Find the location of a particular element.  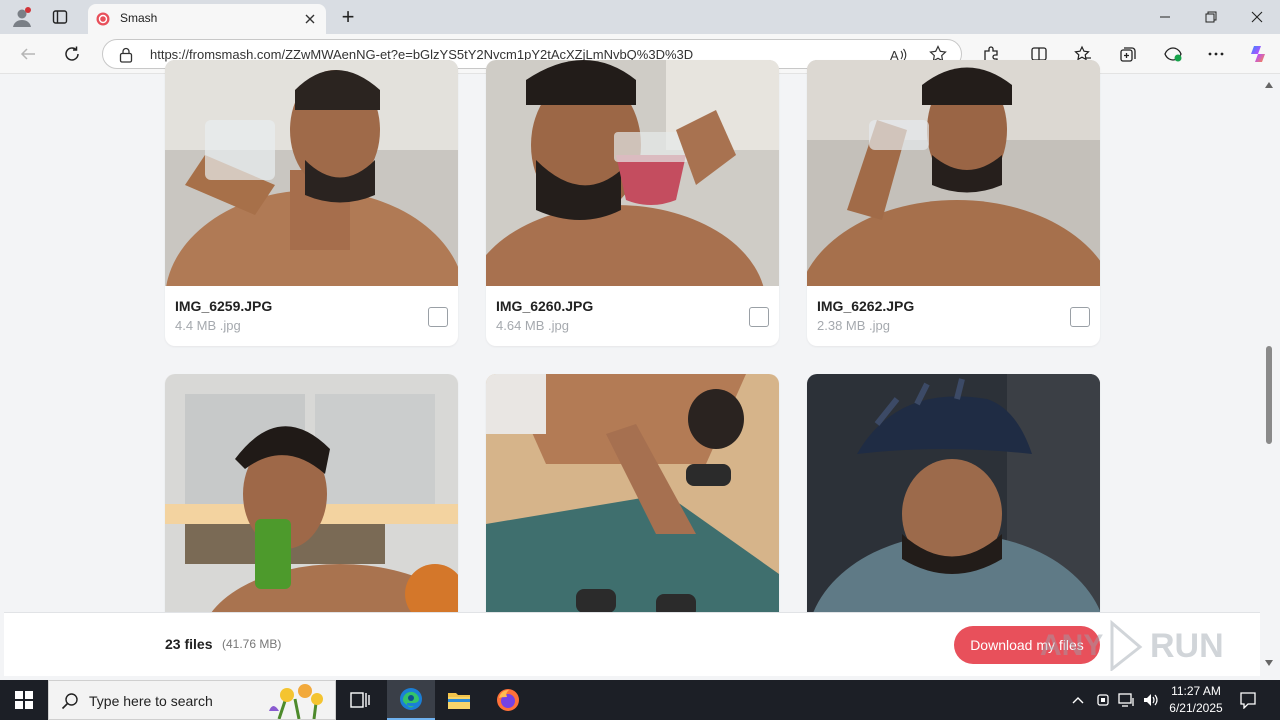

scroll-down-icon is located at coordinates (1269, 663).